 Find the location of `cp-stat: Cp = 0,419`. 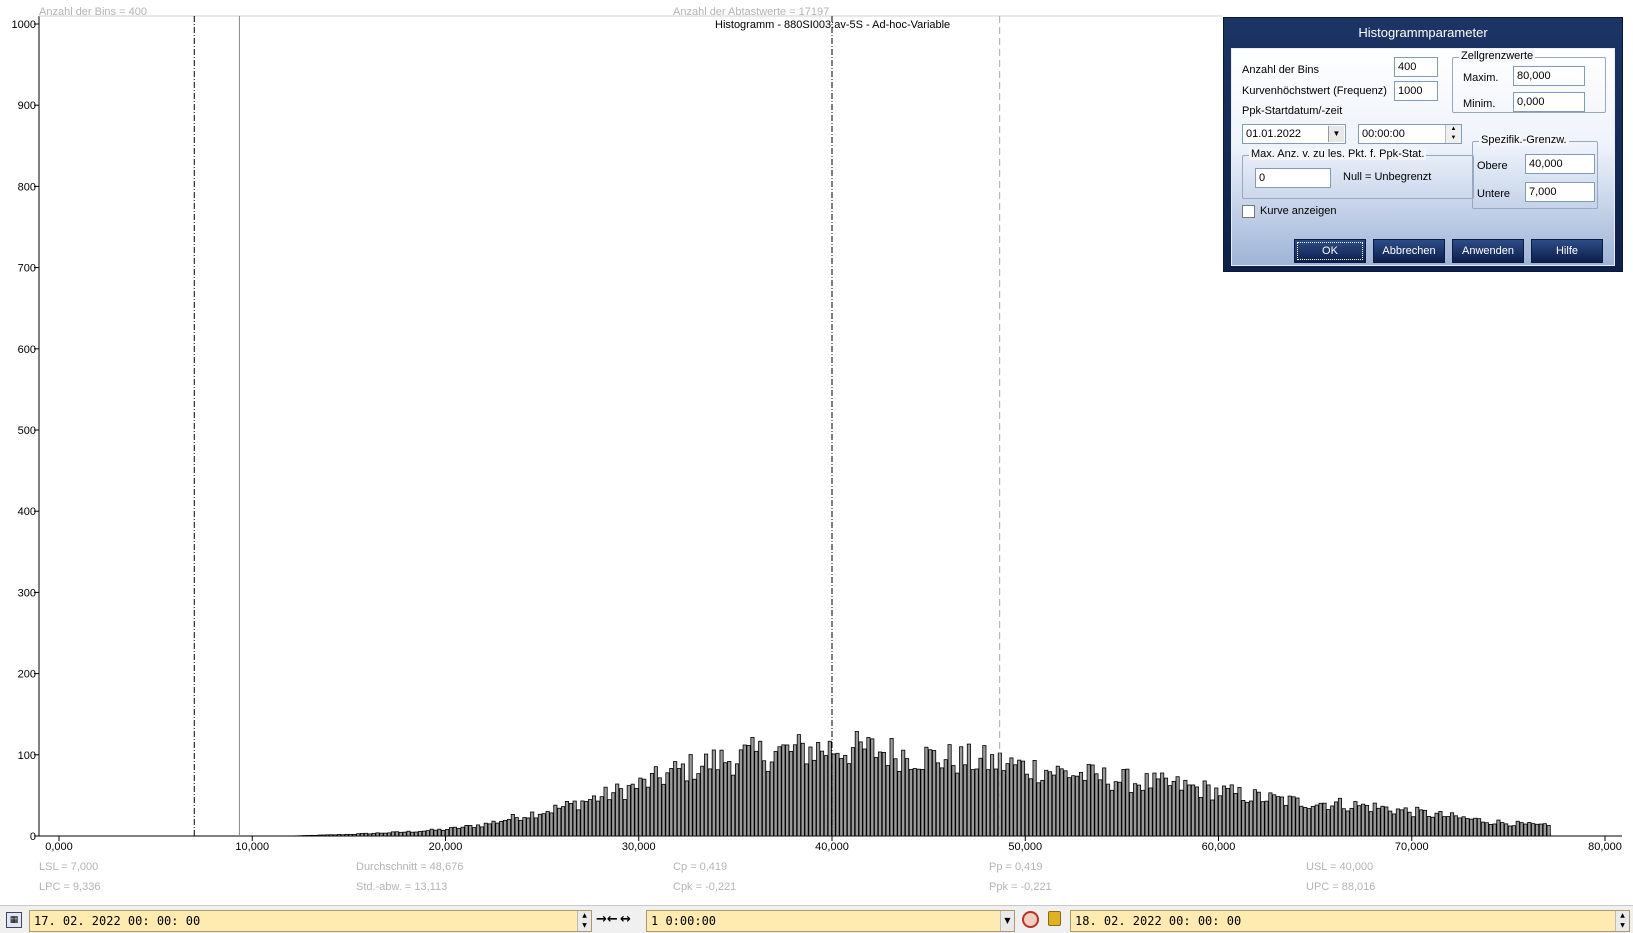

cp-stat: Cp = 0,419 is located at coordinates (700, 867).